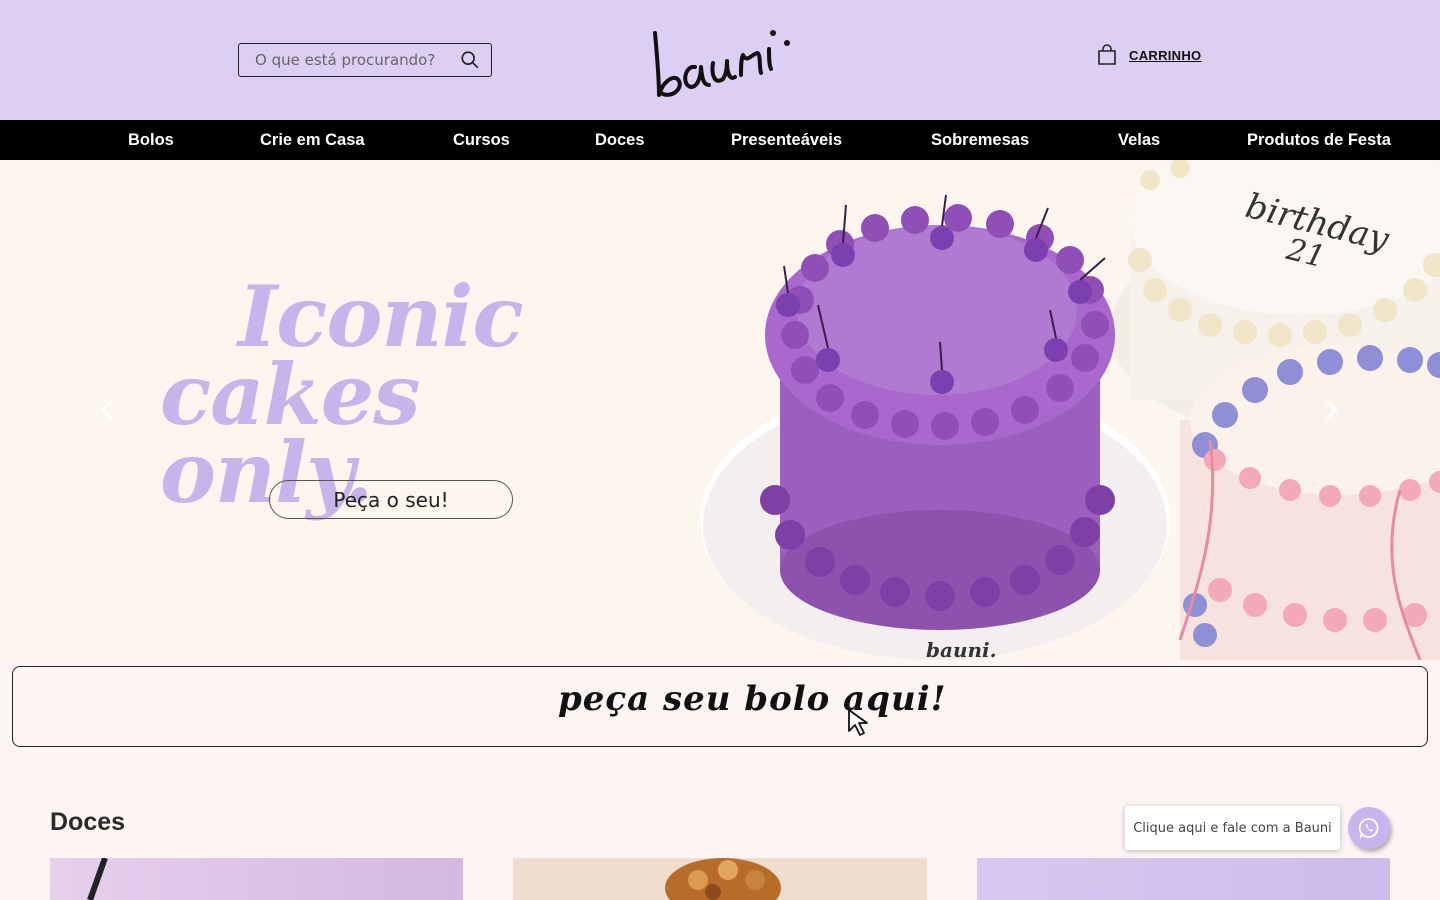  What do you see at coordinates (1139, 140) in the screenshot?
I see `nav-item-velas: Velas` at bounding box center [1139, 140].